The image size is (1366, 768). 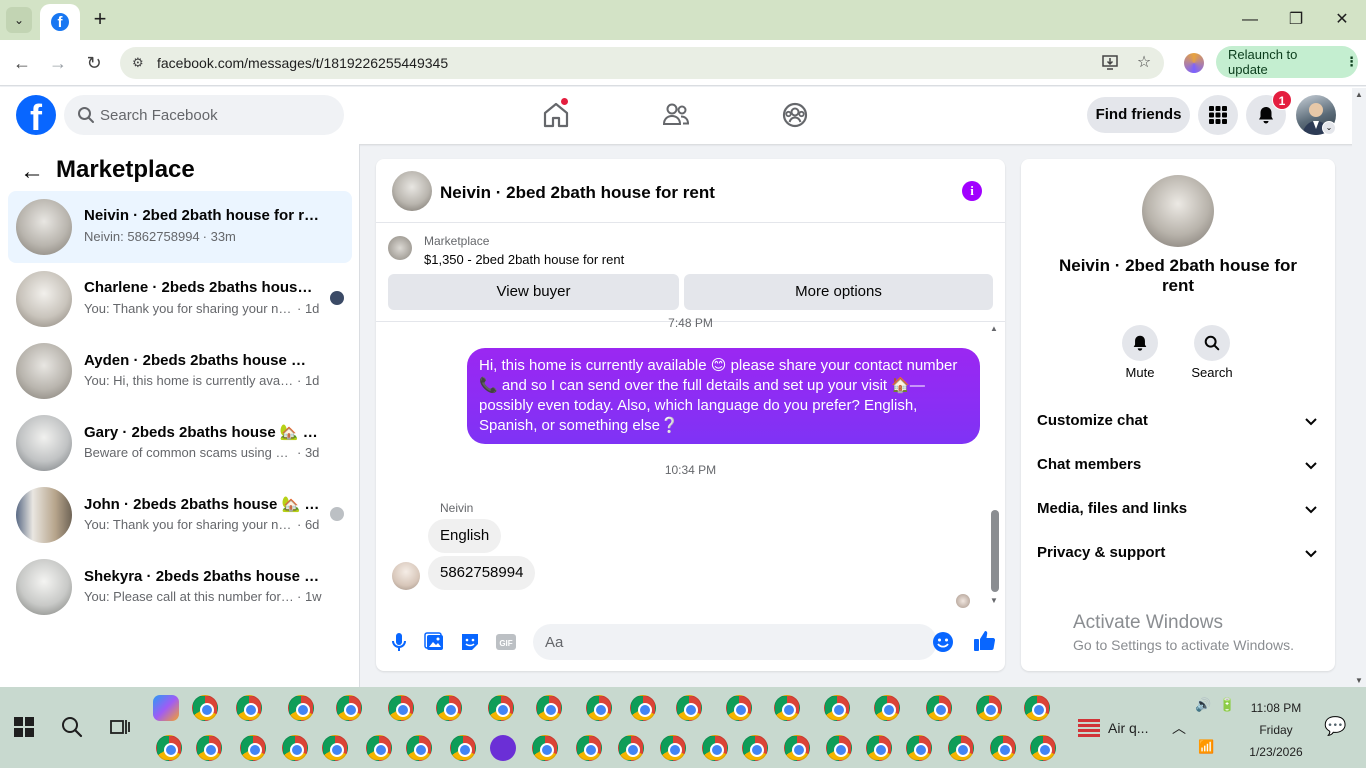 I want to click on copilot-icon, so click(x=166, y=708).